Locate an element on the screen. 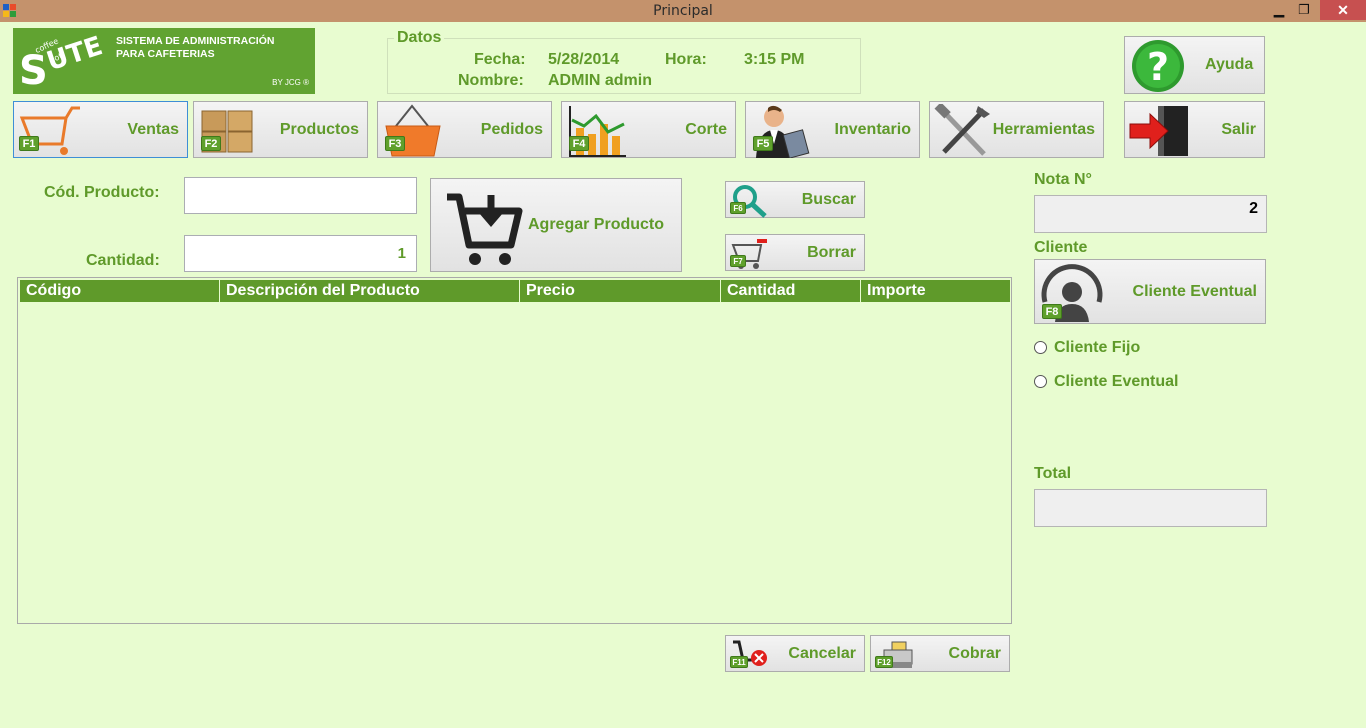  nombre-label: Nombre: is located at coordinates (491, 80).